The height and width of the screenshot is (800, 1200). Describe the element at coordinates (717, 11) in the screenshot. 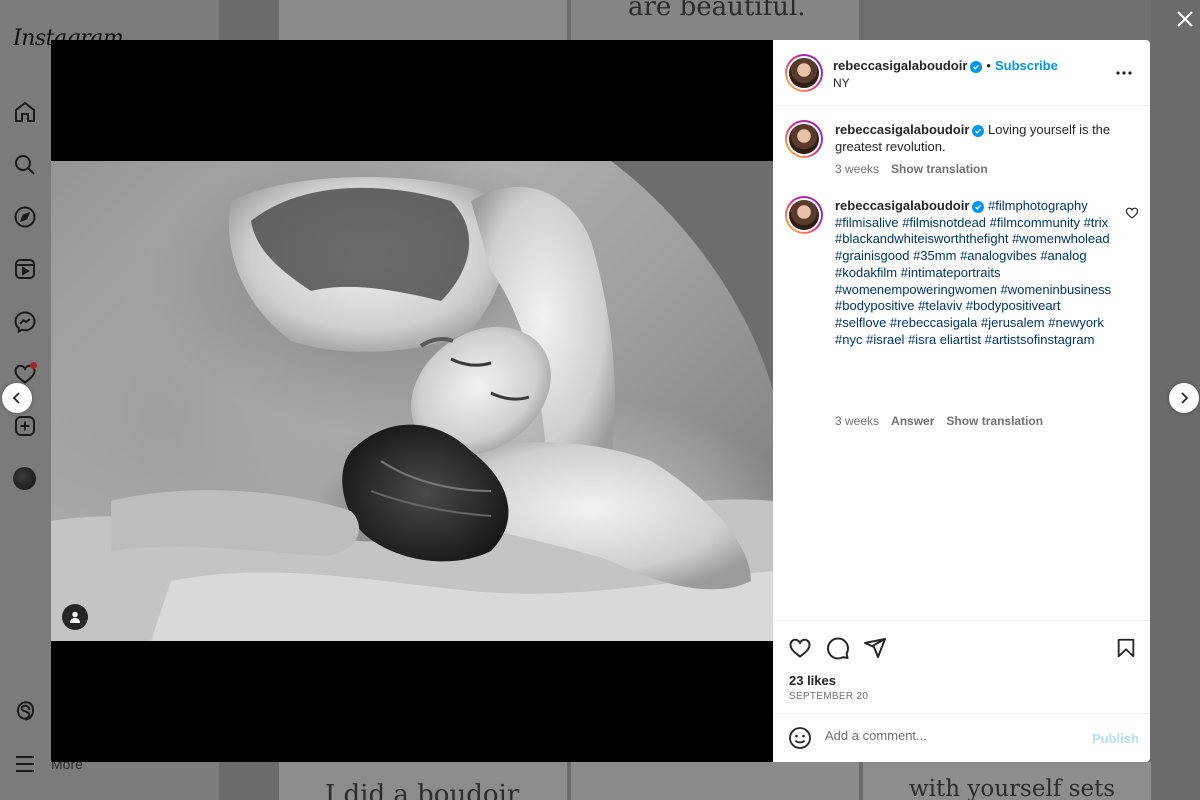

I see `tile-text: are beautiful.` at that location.